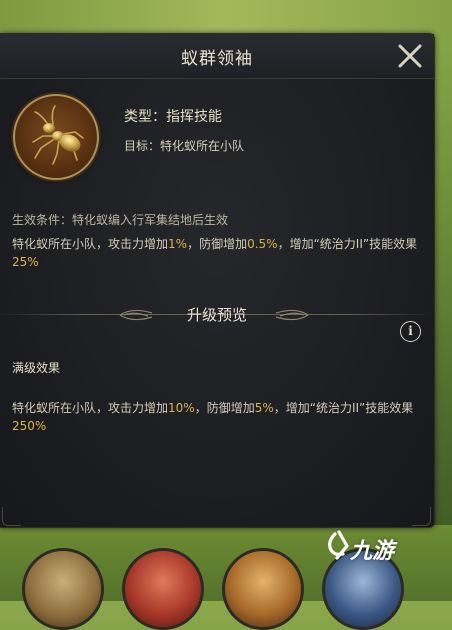  I want to click on upgrade-preview-title: 升级预览, so click(216, 315).